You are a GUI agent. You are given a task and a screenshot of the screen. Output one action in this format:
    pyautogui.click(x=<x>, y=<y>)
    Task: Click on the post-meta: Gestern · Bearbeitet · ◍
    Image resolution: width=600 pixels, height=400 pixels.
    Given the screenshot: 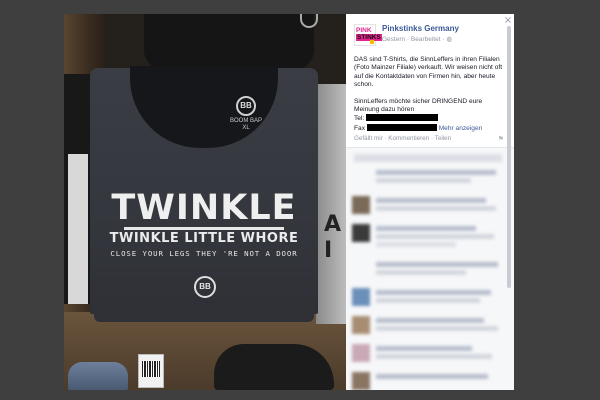 What is the action you would take?
    pyautogui.click(x=417, y=39)
    